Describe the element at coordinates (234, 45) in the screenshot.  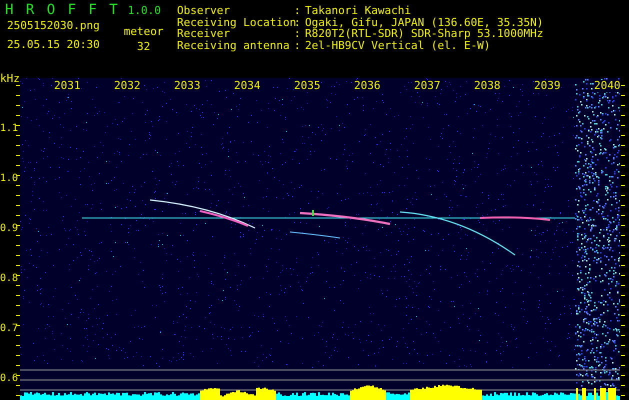
I see `info-label: Receiving antenna` at that location.